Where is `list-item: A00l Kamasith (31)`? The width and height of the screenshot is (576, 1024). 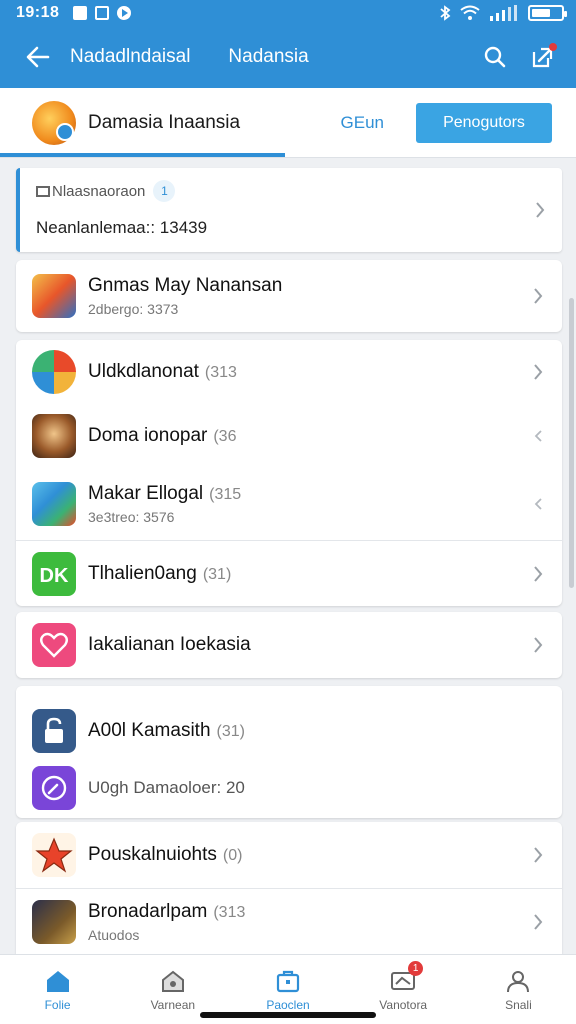
list-item: A00l Kamasith (31) is located at coordinates (289, 726).